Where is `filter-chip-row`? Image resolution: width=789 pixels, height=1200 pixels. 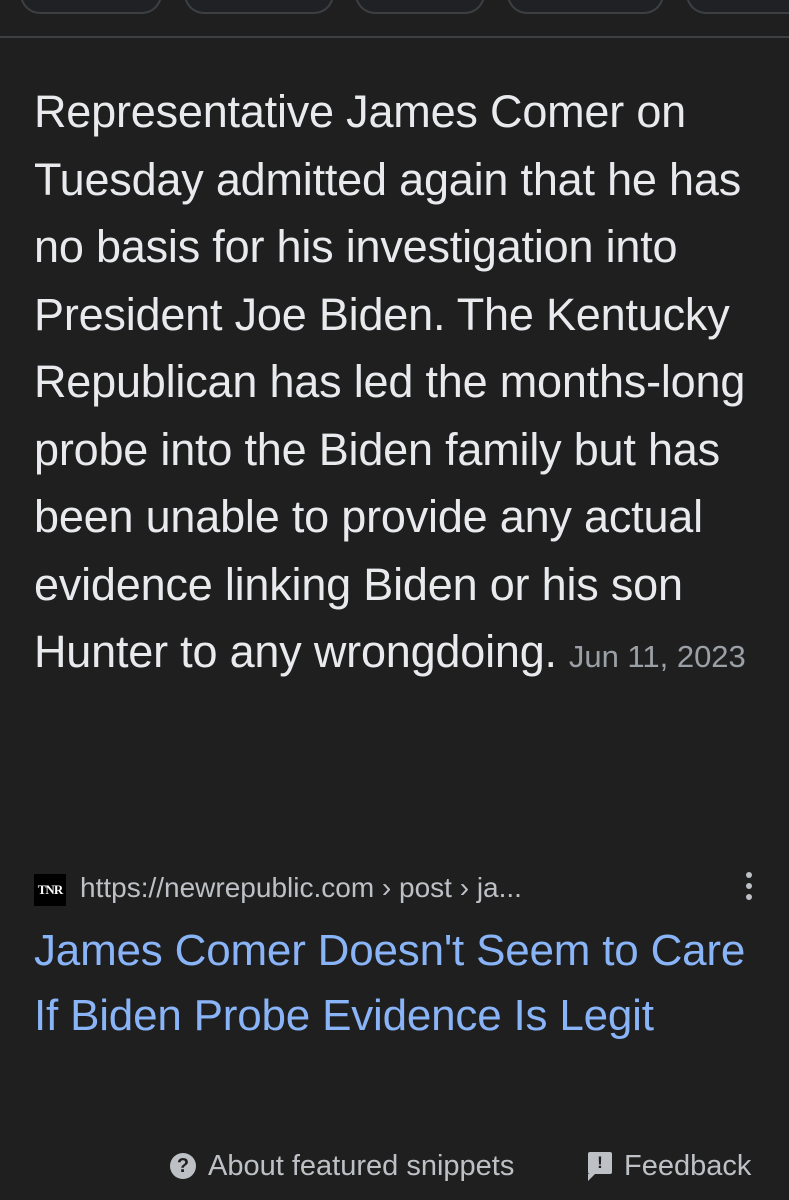
filter-chip-row is located at coordinates (394, 7).